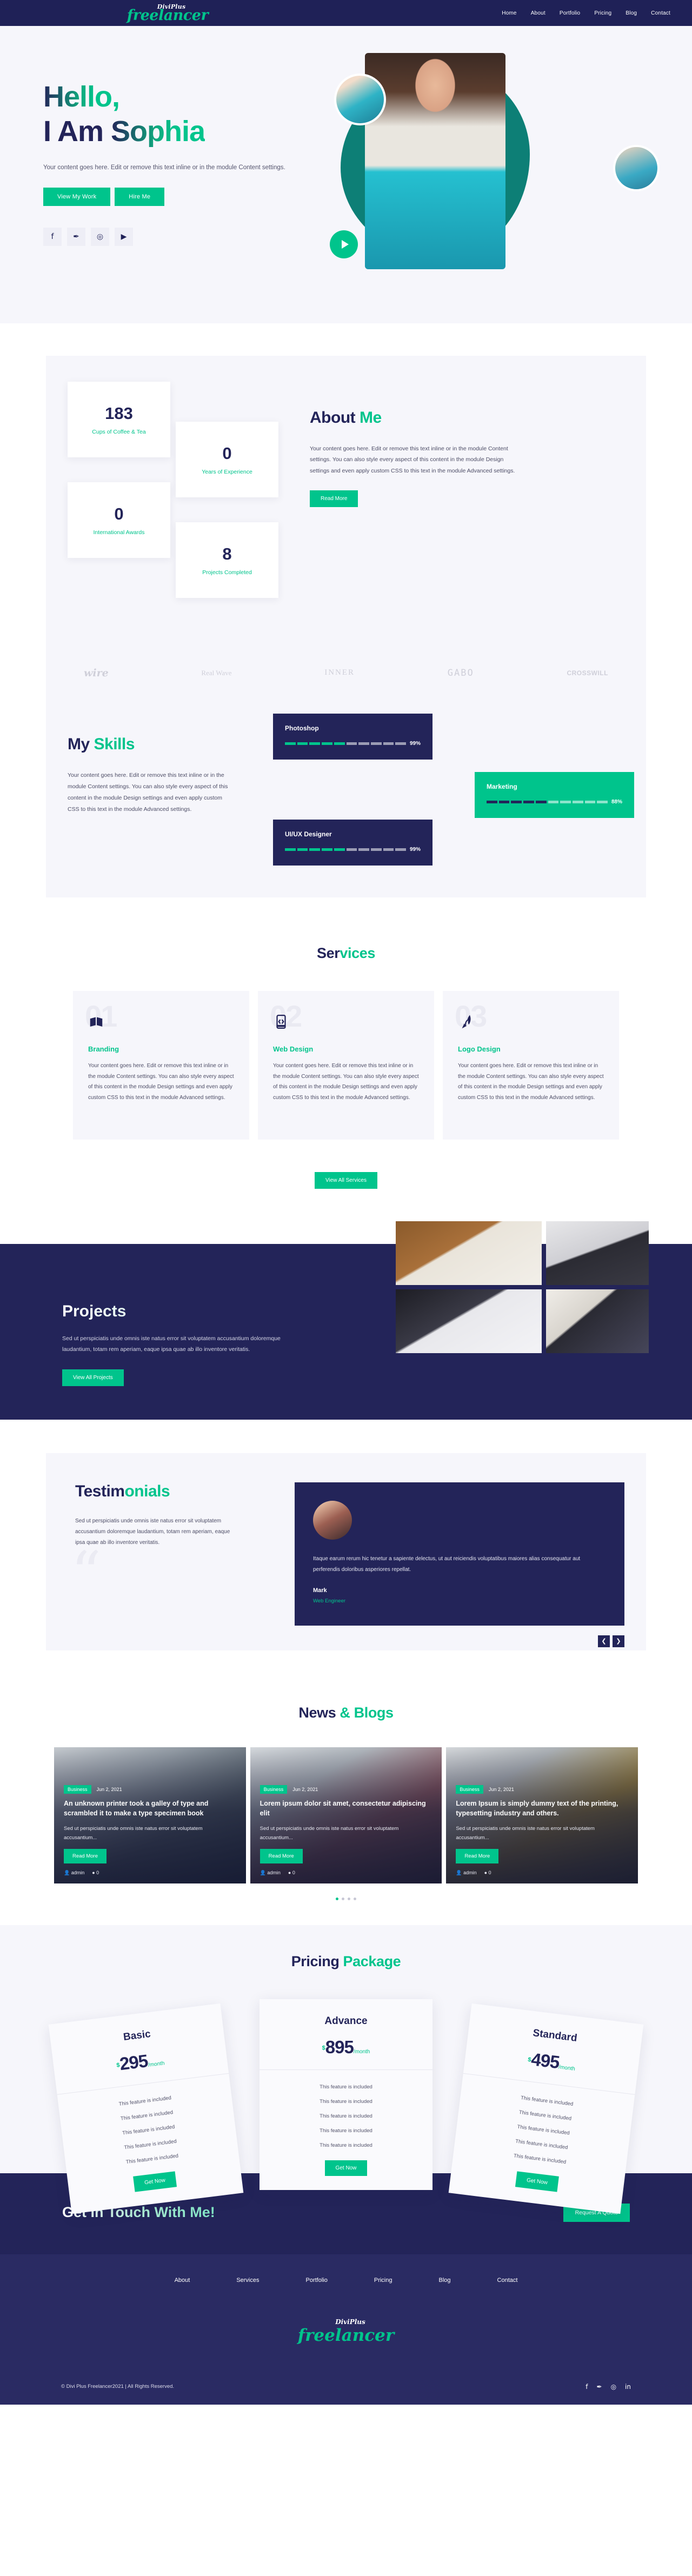 The image size is (692, 2576). I want to click on hero-portrait-photo, so click(435, 161).